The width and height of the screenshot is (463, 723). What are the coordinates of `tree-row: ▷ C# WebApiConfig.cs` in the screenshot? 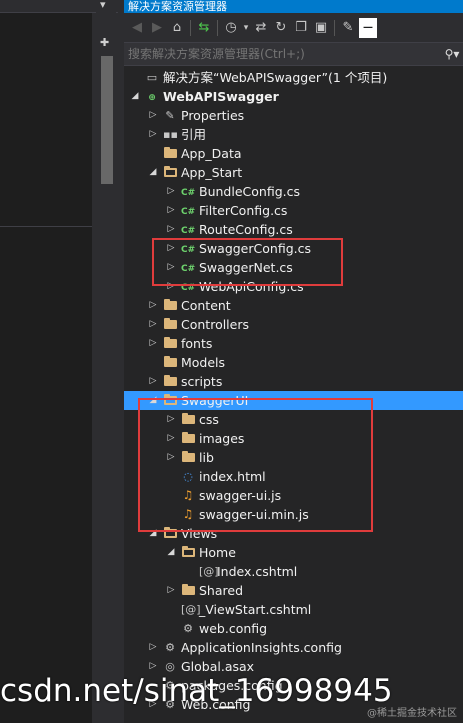 It's located at (293, 286).